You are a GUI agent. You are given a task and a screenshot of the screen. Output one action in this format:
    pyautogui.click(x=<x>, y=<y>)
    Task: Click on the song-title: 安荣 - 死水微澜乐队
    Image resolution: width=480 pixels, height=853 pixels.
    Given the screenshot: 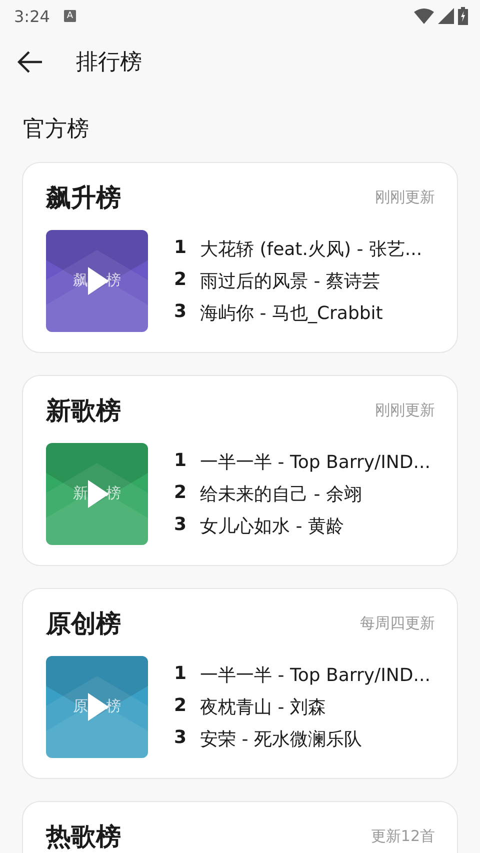 What is the action you would take?
    pyautogui.click(x=281, y=739)
    